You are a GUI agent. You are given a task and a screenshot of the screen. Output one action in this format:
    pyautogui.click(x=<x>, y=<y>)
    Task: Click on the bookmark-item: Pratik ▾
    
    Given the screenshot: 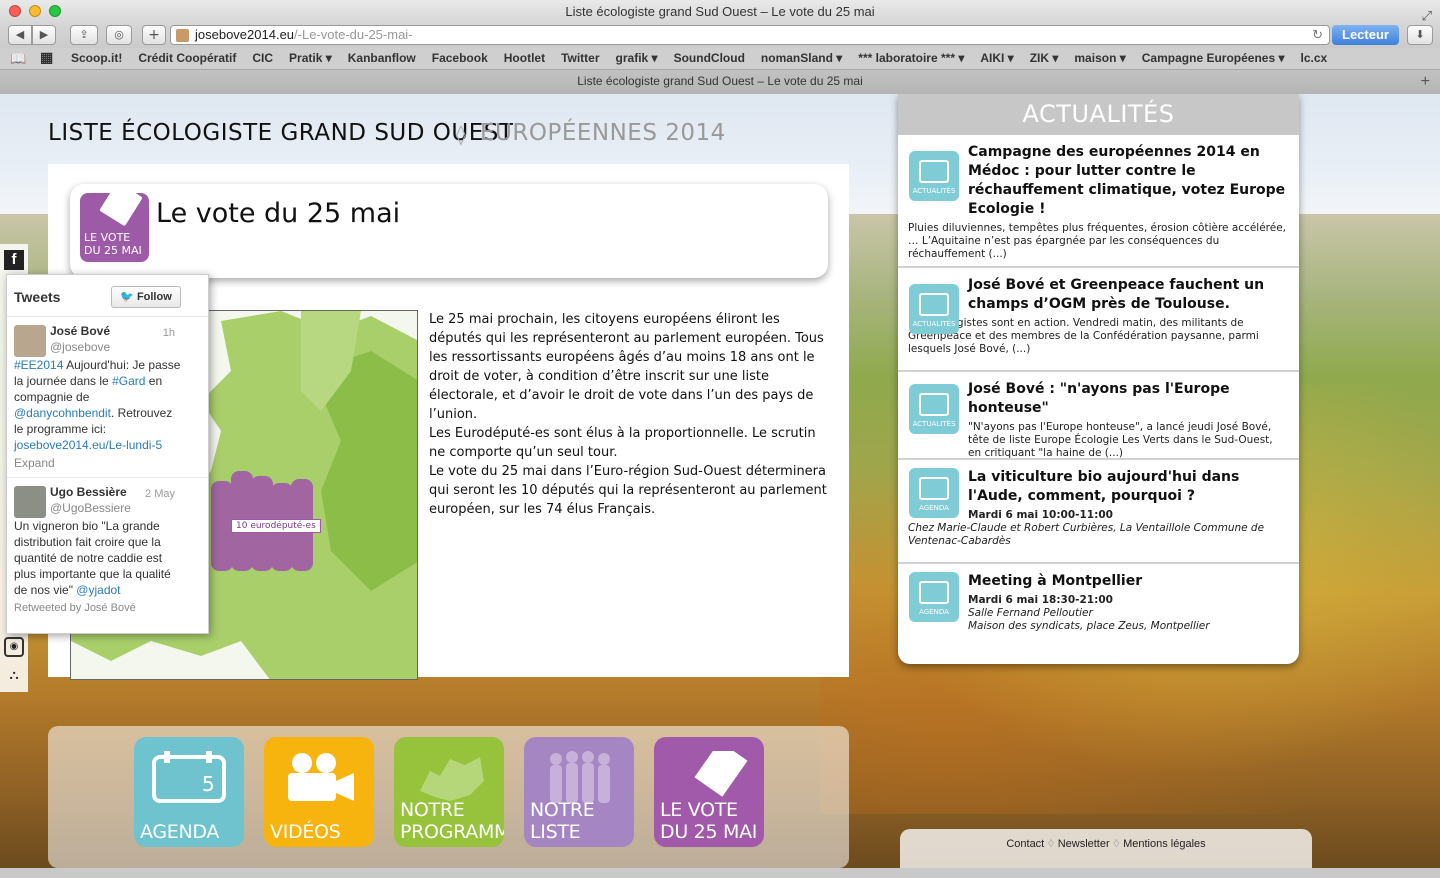 What is the action you would take?
    pyautogui.click(x=310, y=58)
    